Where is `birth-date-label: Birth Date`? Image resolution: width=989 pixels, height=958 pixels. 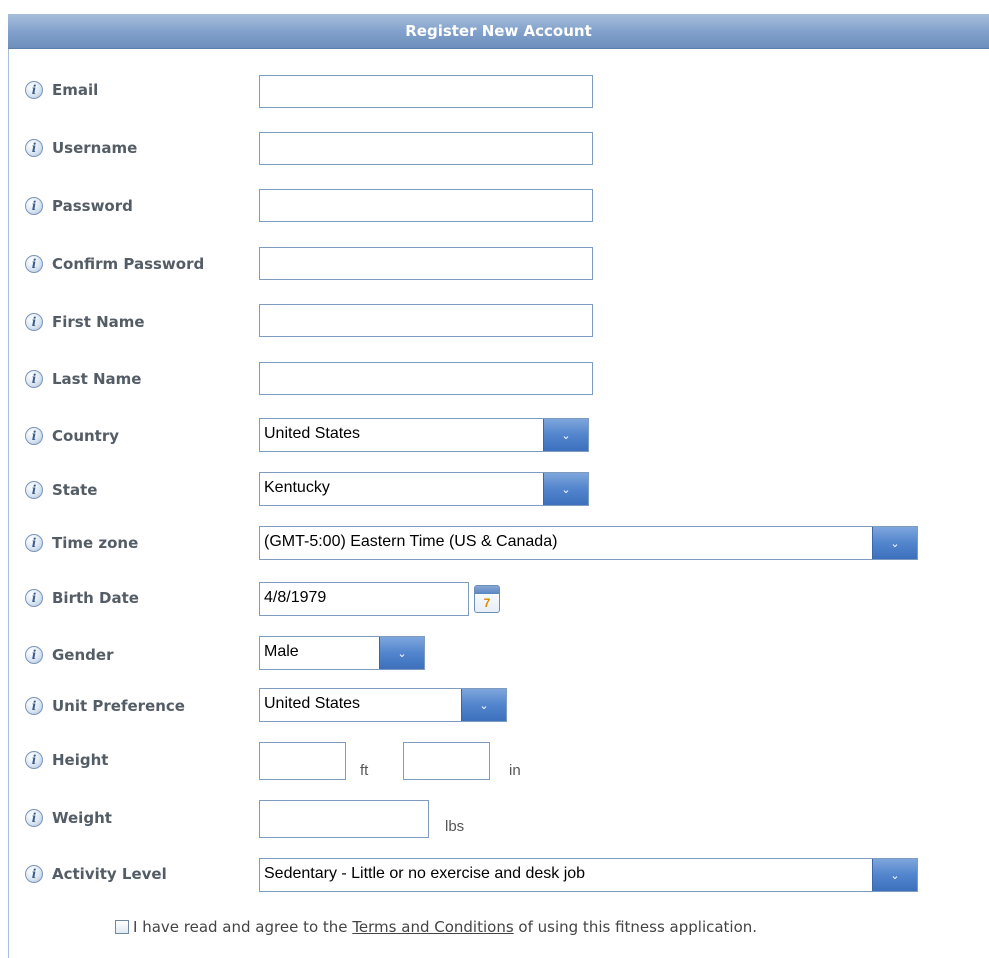 birth-date-label: Birth Date is located at coordinates (95, 598).